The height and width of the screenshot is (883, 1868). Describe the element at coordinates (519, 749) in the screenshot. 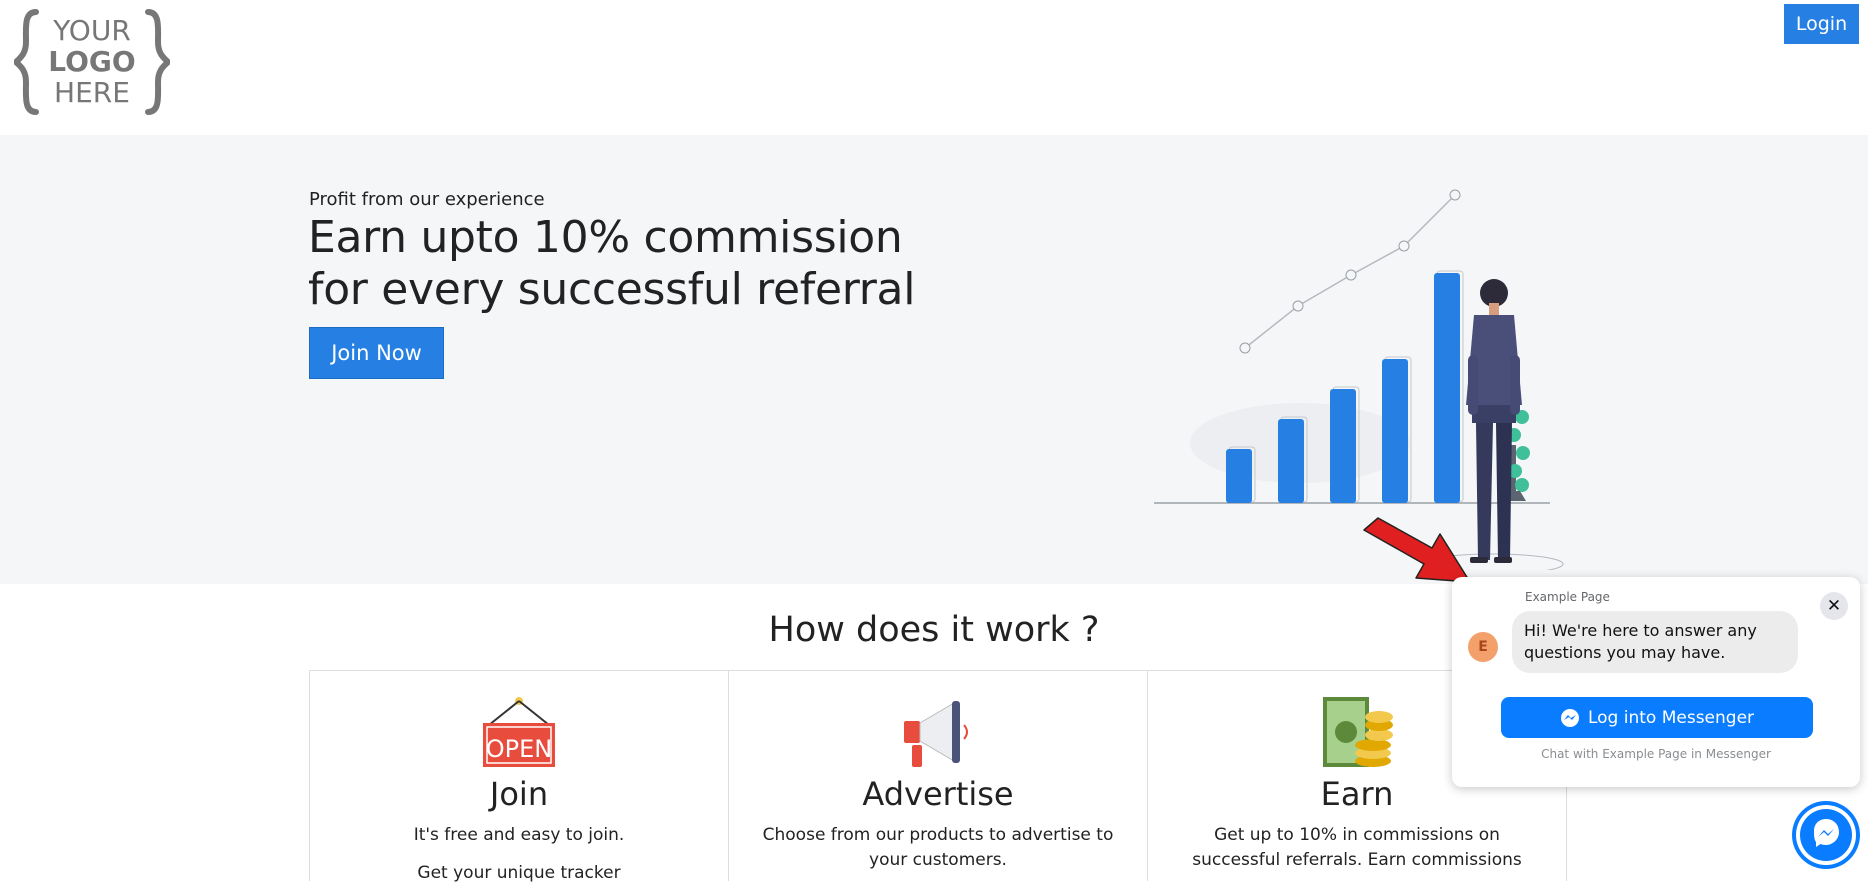

I see `svg-text: OPEN` at that location.